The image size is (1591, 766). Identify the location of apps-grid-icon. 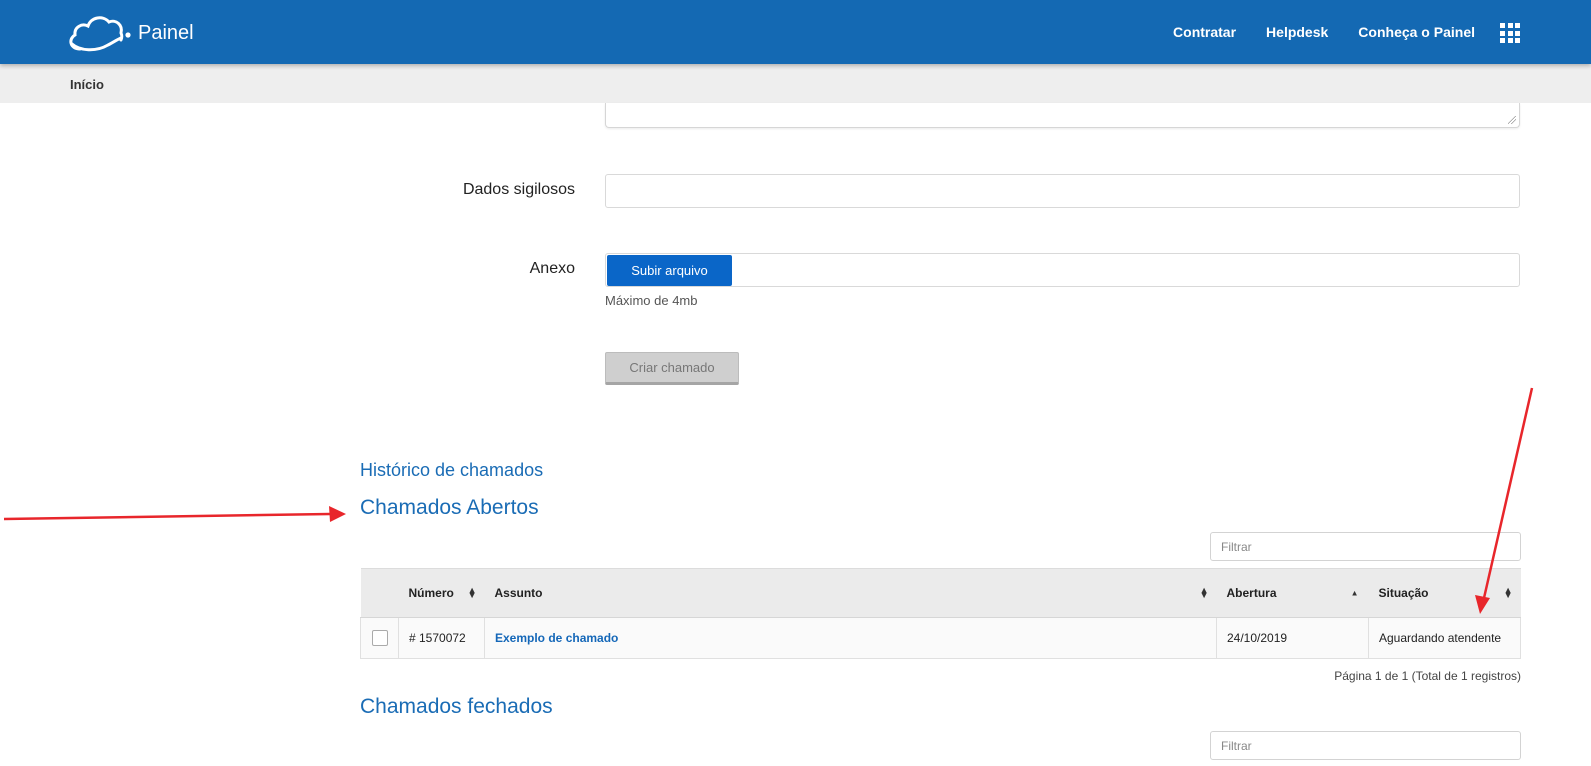
(1510, 33).